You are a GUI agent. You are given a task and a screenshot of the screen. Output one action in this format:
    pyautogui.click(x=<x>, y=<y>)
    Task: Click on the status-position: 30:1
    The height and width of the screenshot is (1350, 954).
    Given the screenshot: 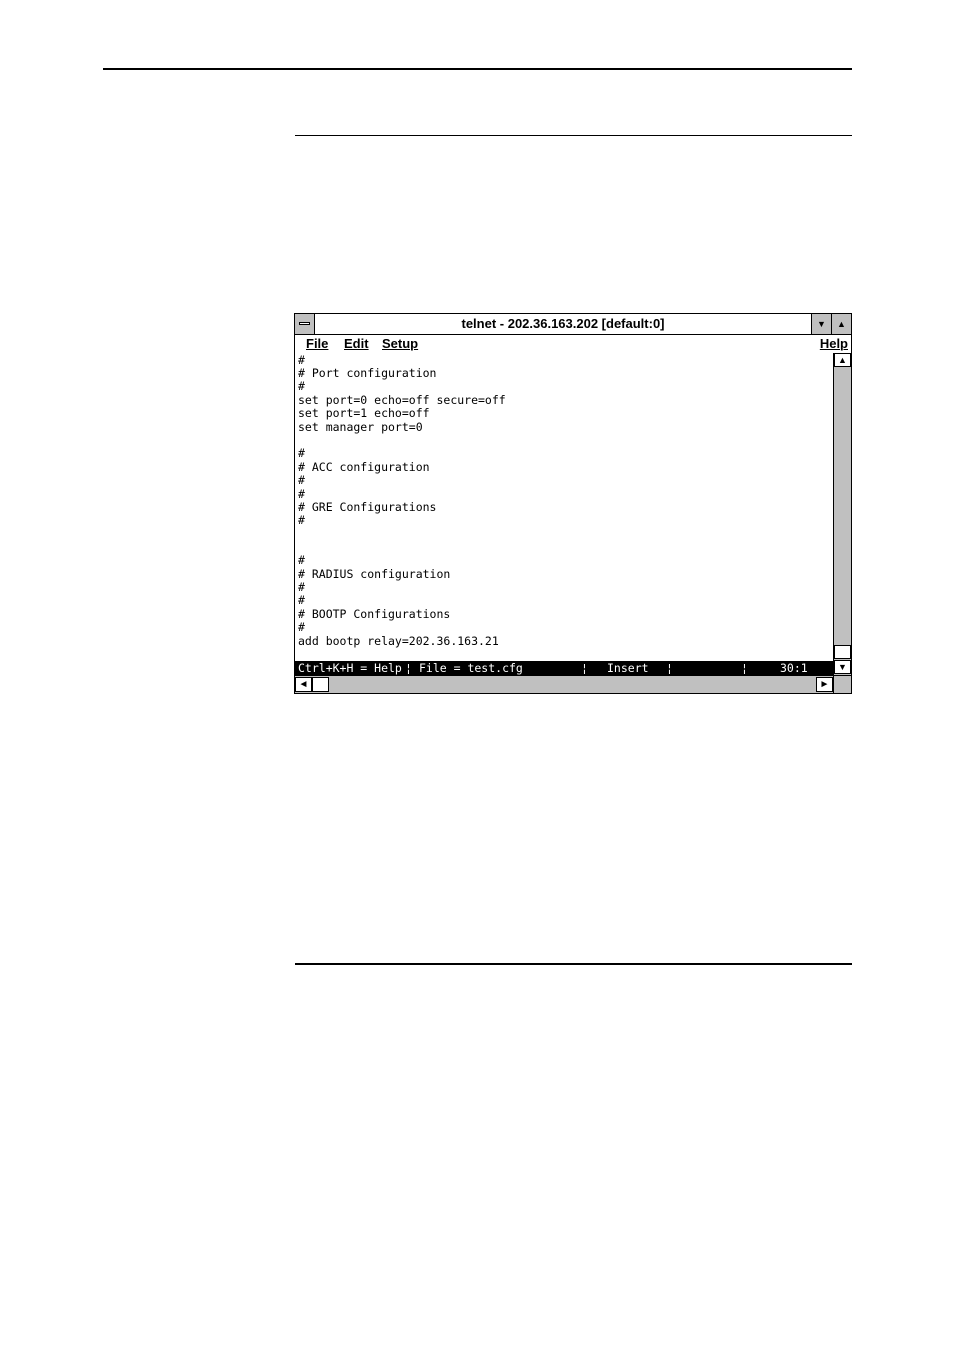 What is the action you would take?
    pyautogui.click(x=794, y=668)
    